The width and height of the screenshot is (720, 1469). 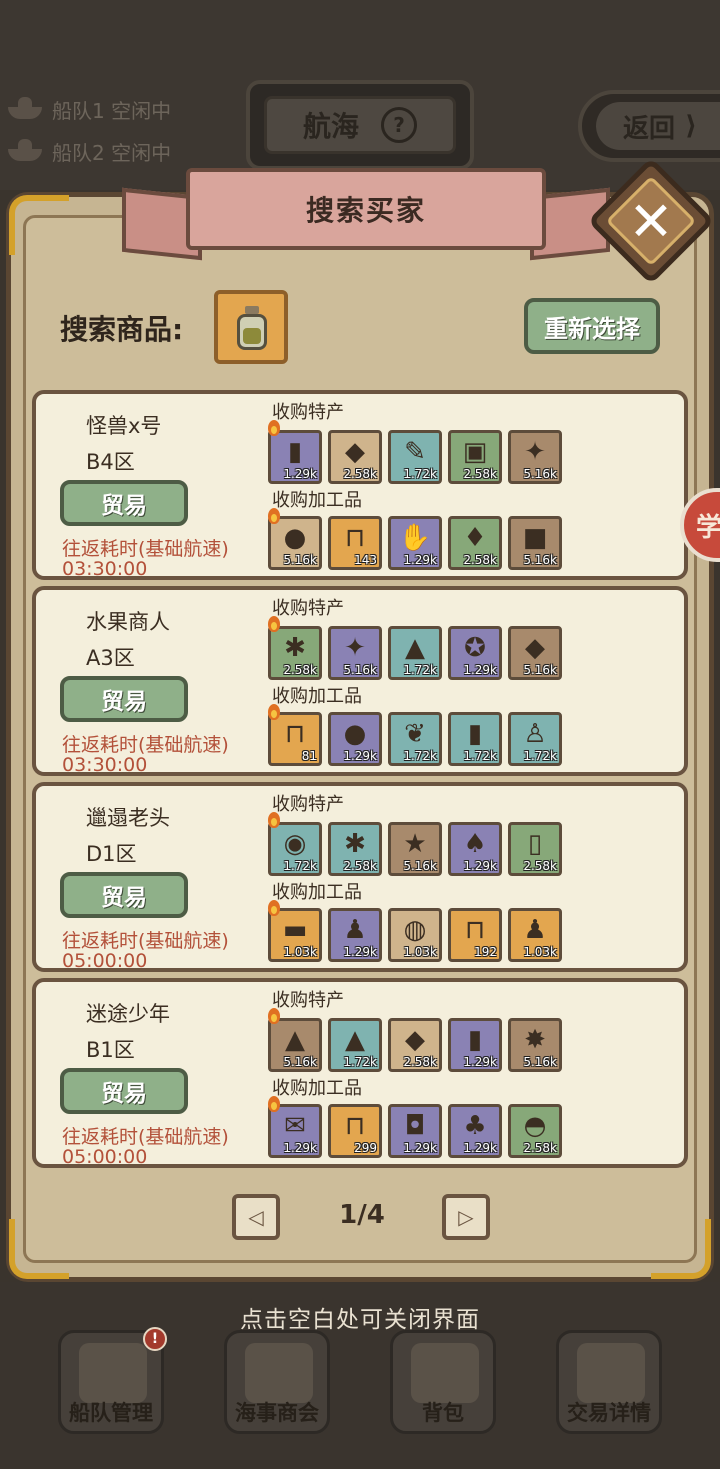 I want to click on item-quantity: 1.03k, so click(x=540, y=952).